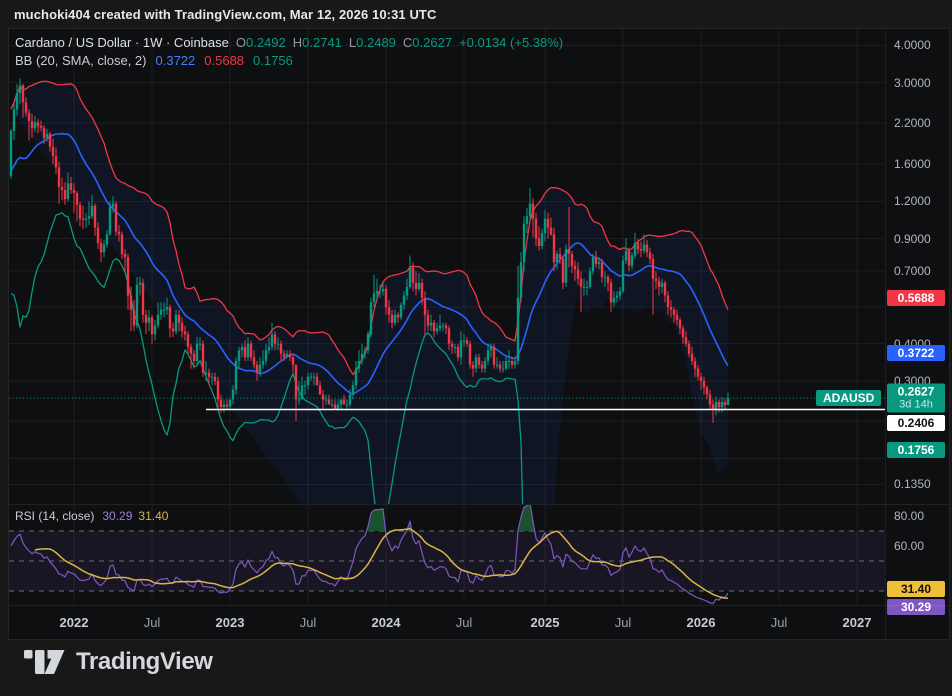 This screenshot has height=696, width=952. What do you see at coordinates (122, 42) in the screenshot?
I see `symbol-title: Cardano / US Dollar · 1W · Coinbase` at bounding box center [122, 42].